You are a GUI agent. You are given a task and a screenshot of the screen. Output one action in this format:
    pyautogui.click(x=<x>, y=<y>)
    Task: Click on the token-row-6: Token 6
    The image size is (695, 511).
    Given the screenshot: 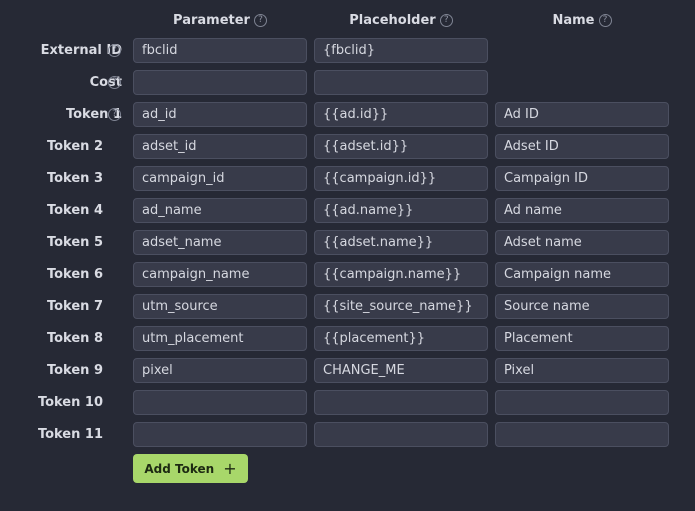 What is the action you would take?
    pyautogui.click(x=347, y=274)
    